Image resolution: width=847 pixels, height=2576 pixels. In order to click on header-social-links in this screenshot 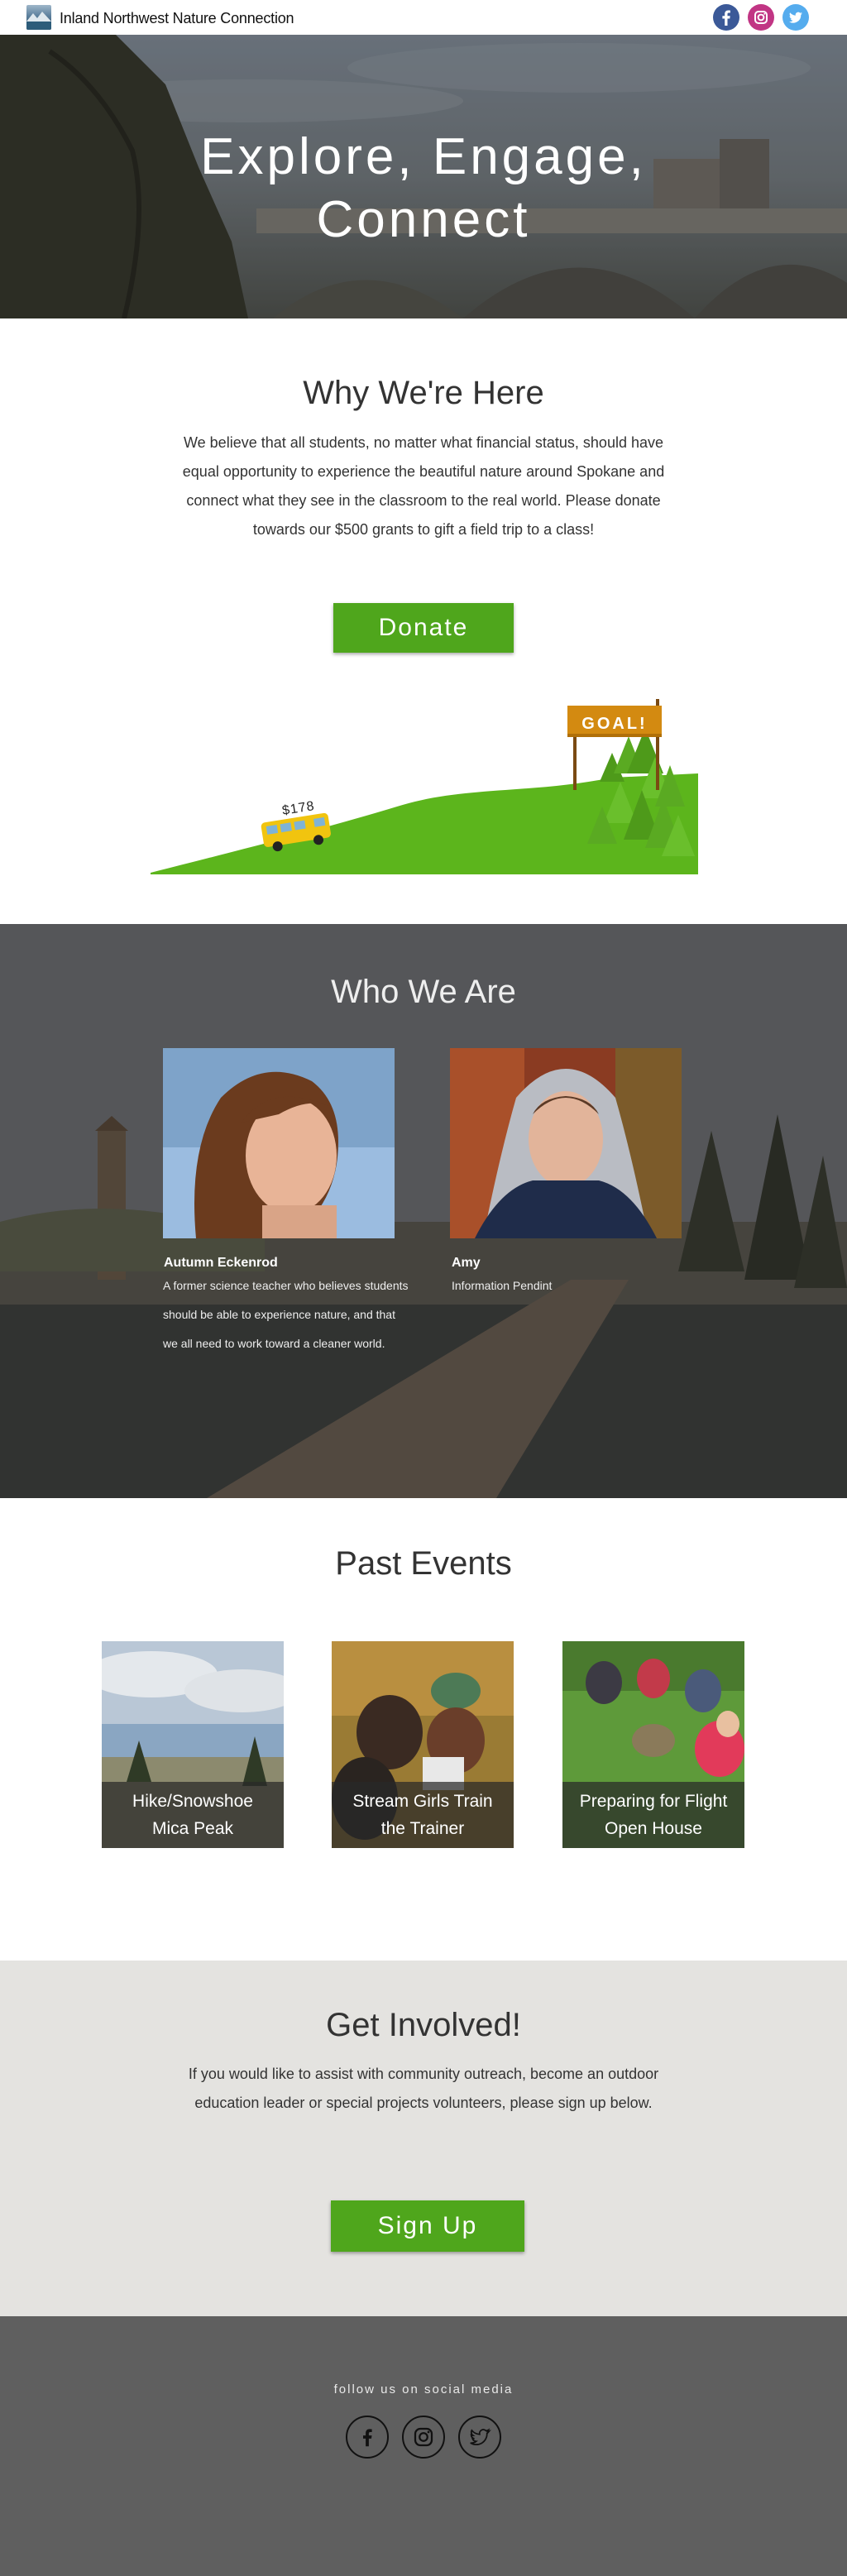, I will do `click(761, 17)`.